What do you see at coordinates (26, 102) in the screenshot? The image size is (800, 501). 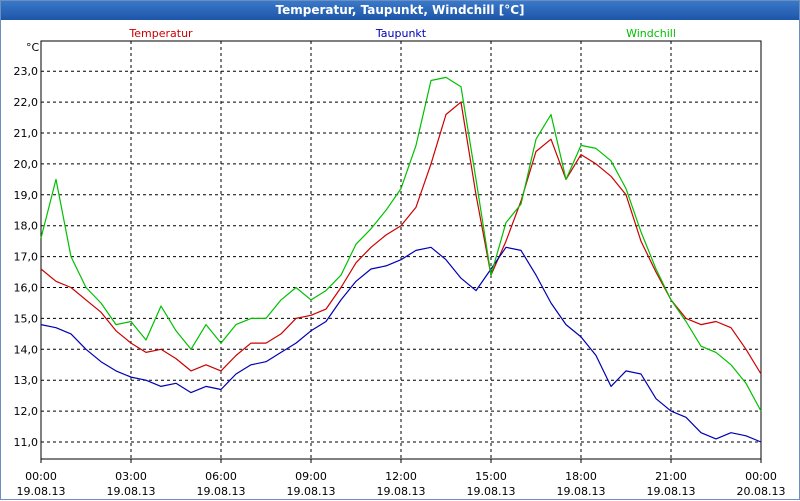 I see `y-tick-label: 22,0` at bounding box center [26, 102].